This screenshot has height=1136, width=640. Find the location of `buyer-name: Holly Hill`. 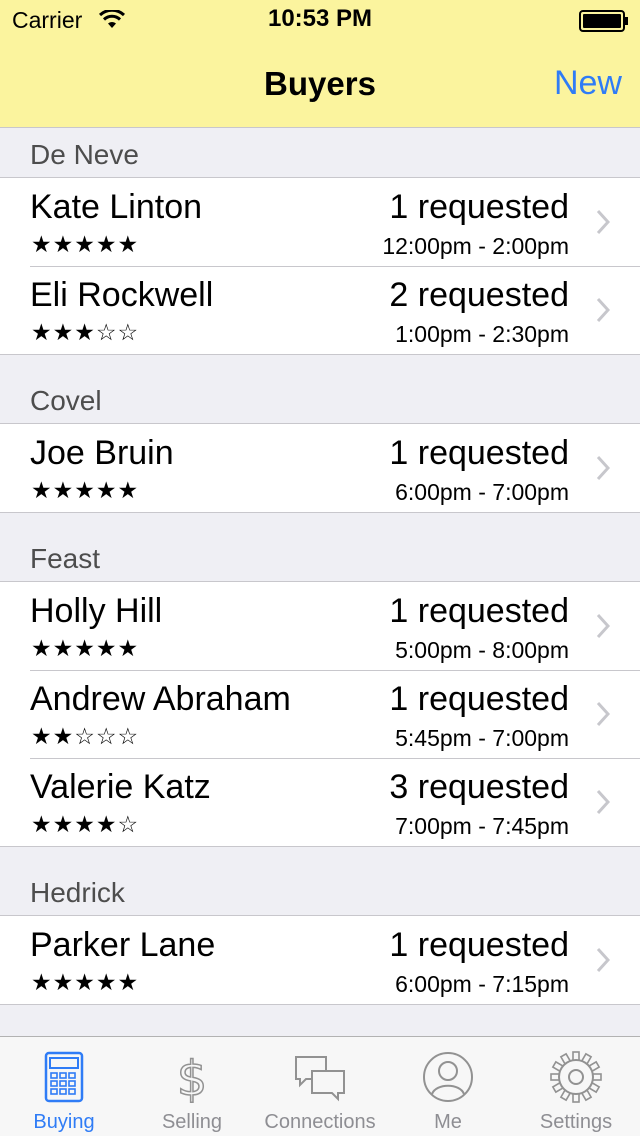

buyer-name: Holly Hill is located at coordinates (96, 611).